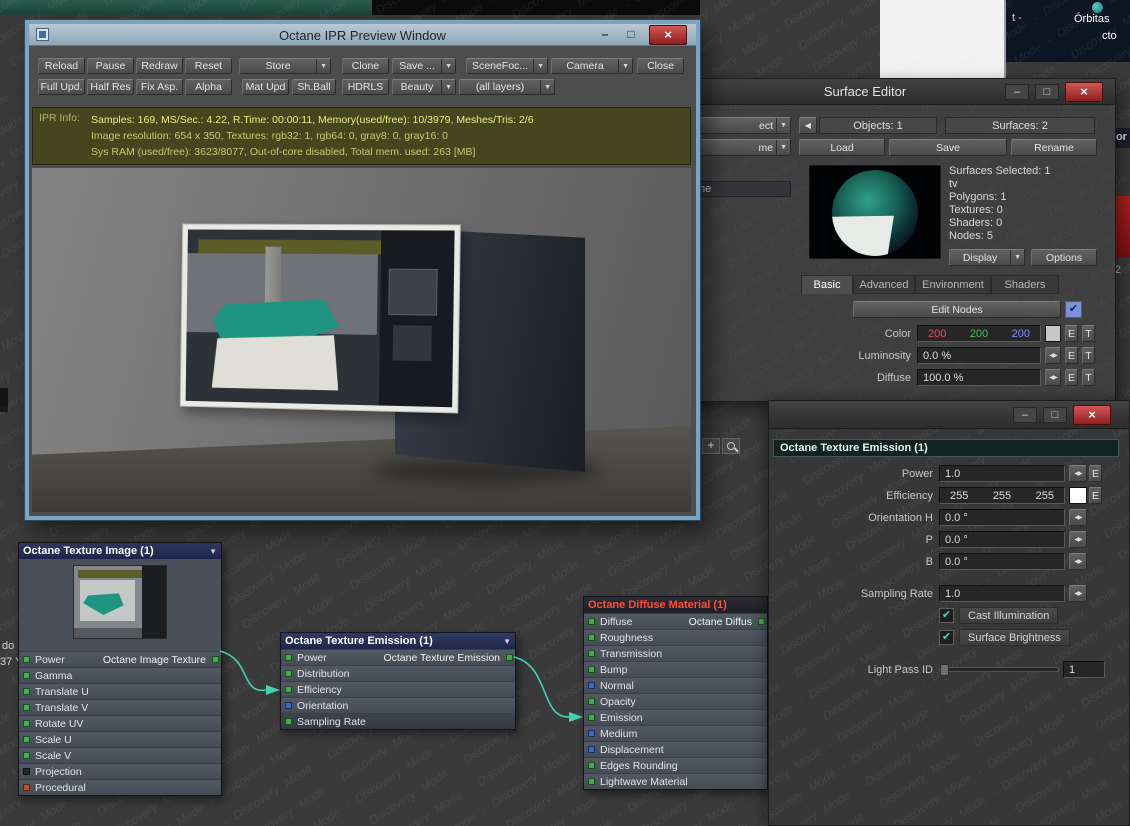 This screenshot has width=1130, height=826. I want to click on node-row: Rotate UV, so click(120, 723).